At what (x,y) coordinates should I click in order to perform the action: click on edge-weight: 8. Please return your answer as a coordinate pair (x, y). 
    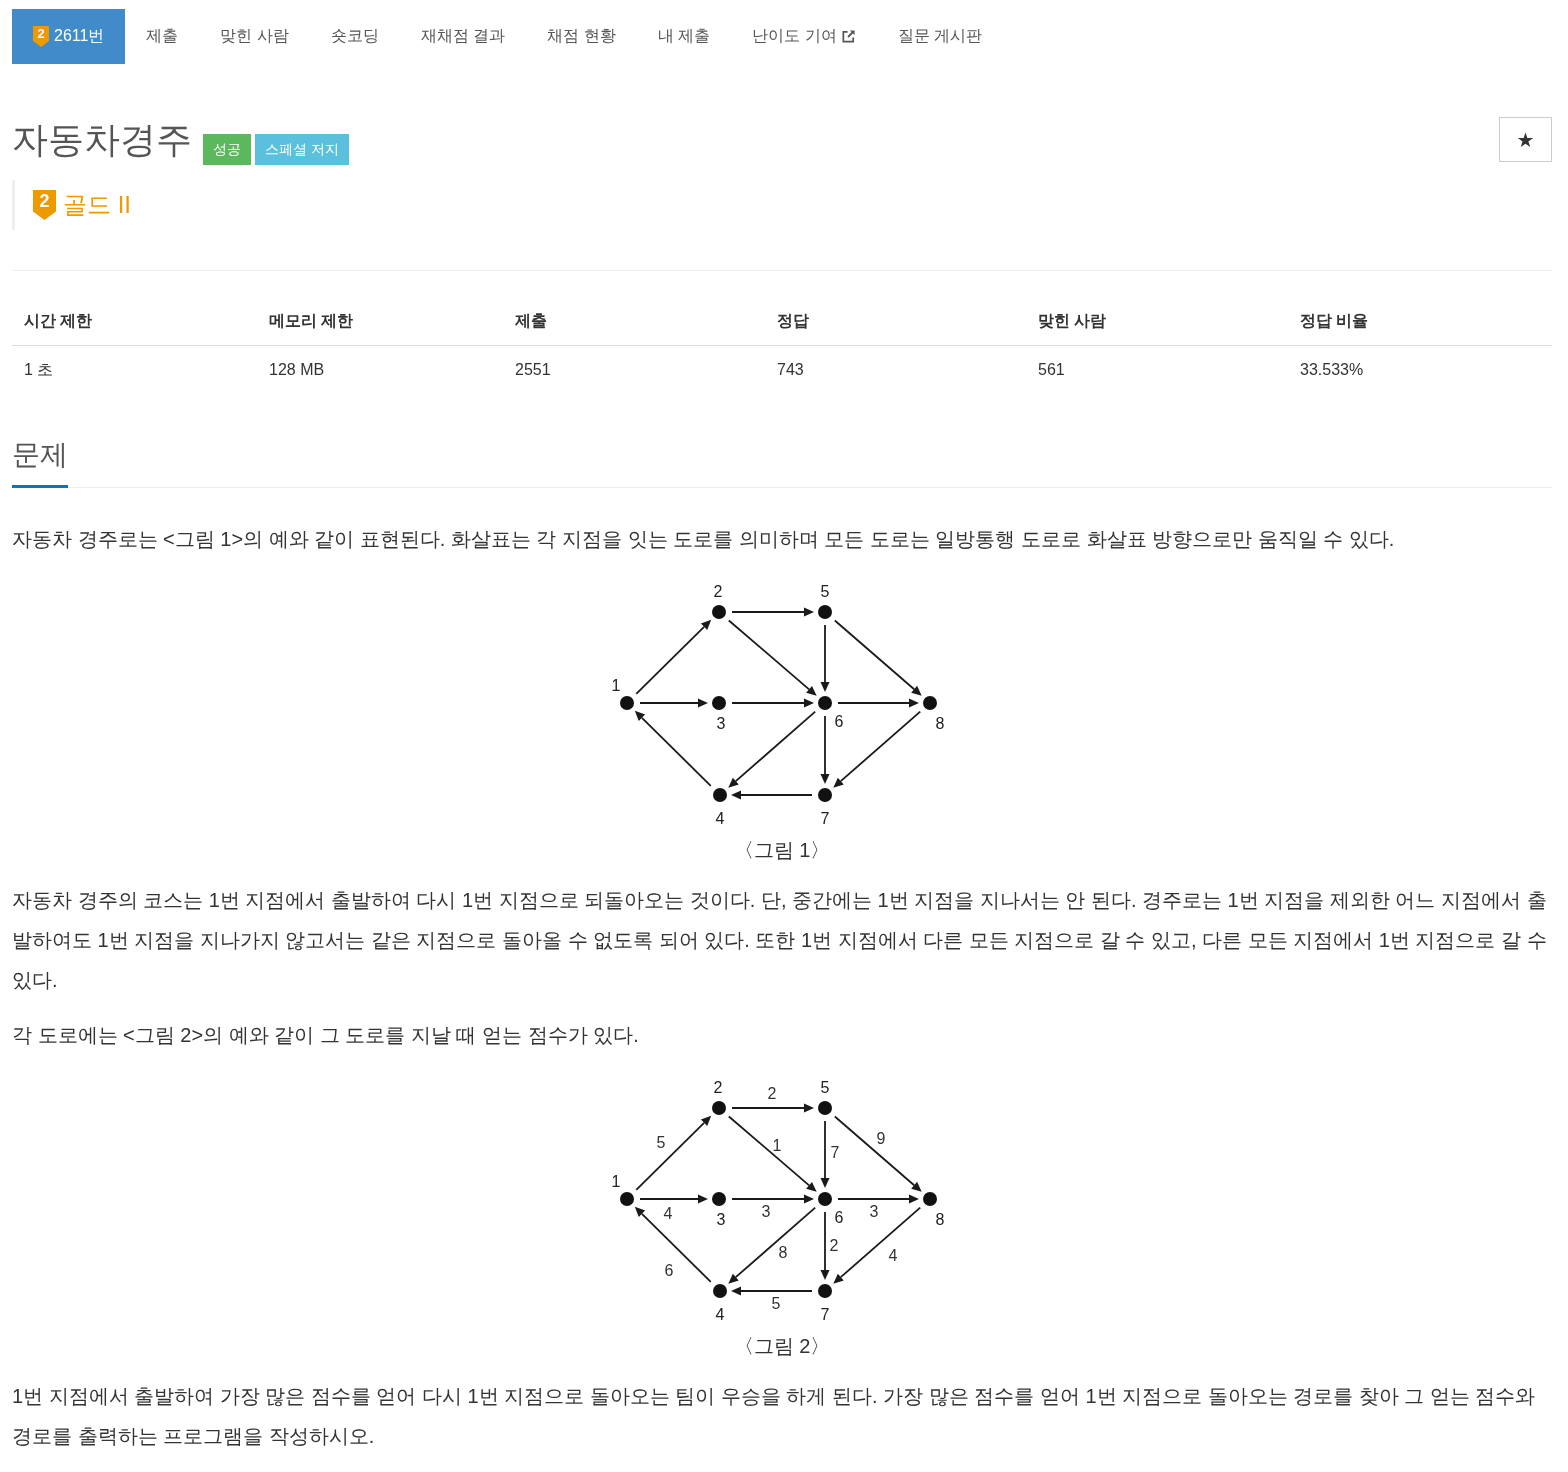
    Looking at the image, I should click on (783, 1252).